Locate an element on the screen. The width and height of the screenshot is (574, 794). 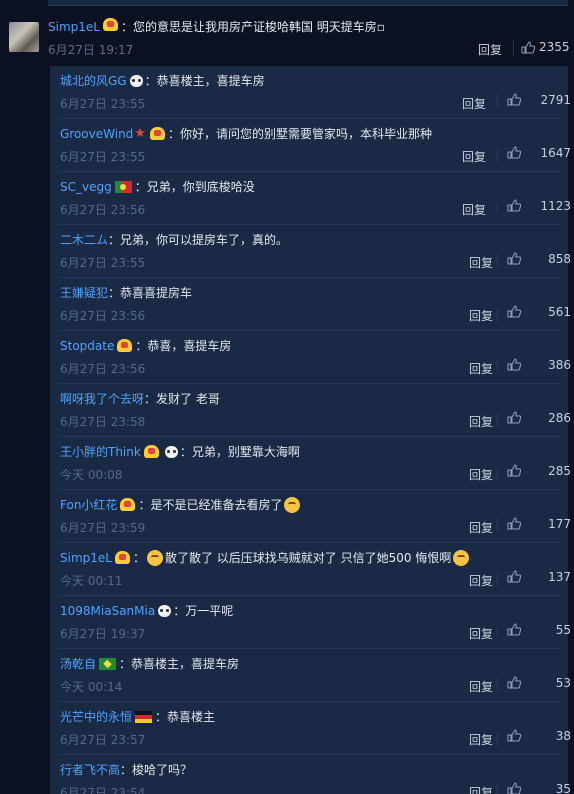
reply-line: Fon小红花 ：是不是已经准备去看房了 is located at coordinates (181, 504).